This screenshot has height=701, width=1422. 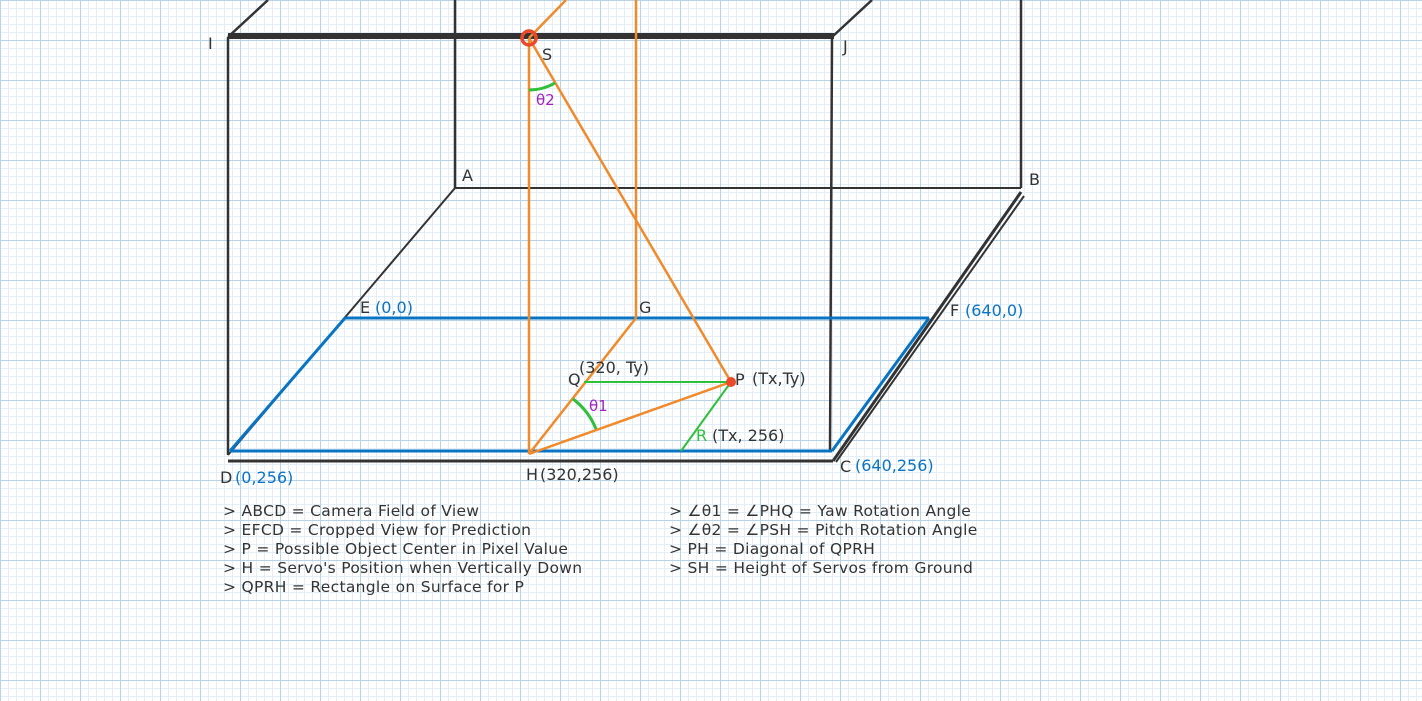 I want to click on label-a: A, so click(x=467, y=175).